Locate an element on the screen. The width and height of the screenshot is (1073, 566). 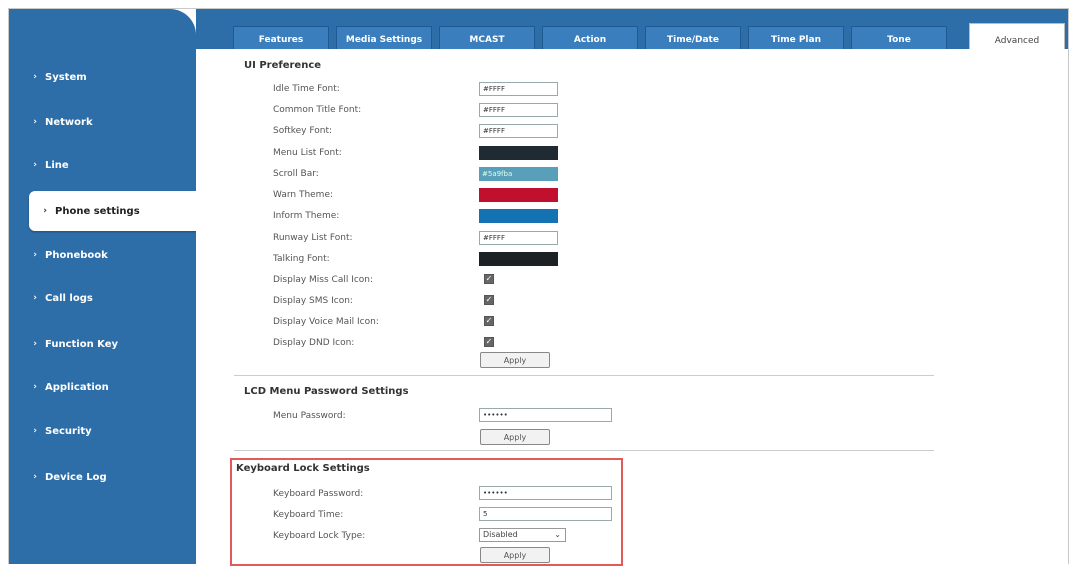
keyboard-password-input: •••••• is located at coordinates (545, 493).